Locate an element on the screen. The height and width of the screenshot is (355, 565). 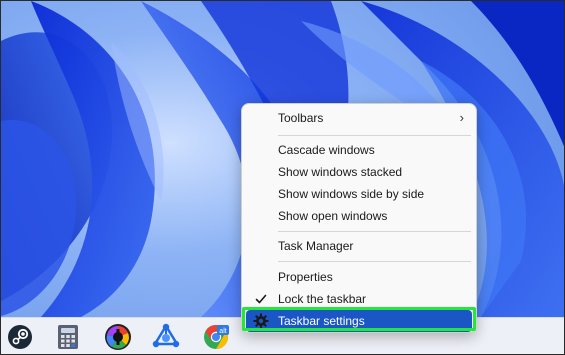
menu-item-label: Cascade windows is located at coordinates (326, 150).